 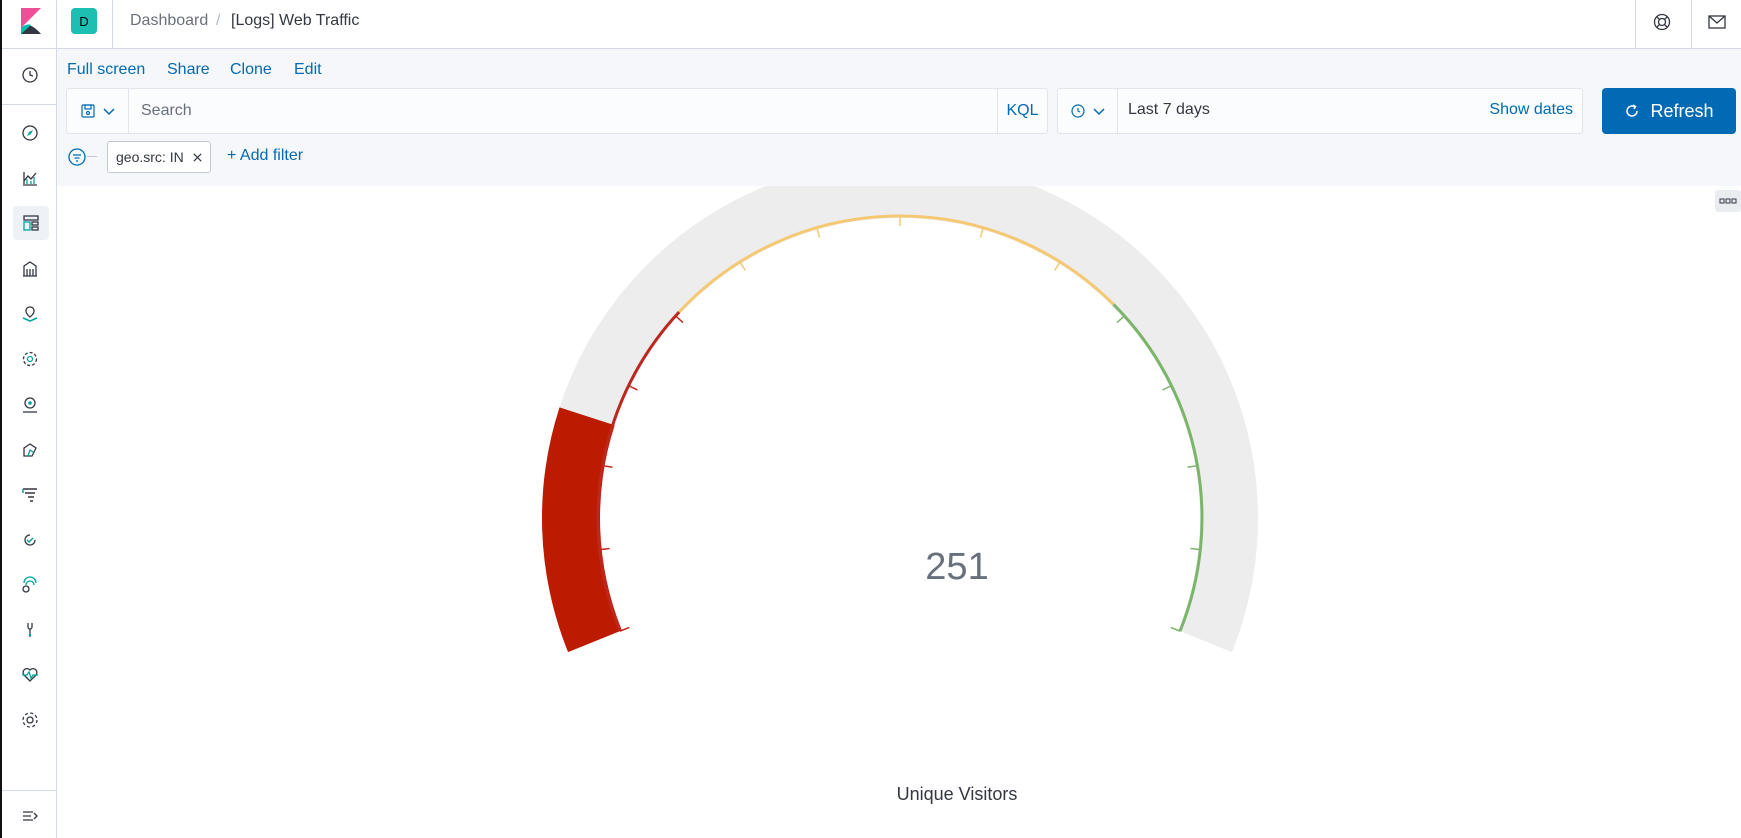 I want to click on gauge-value: 251, so click(x=957, y=567).